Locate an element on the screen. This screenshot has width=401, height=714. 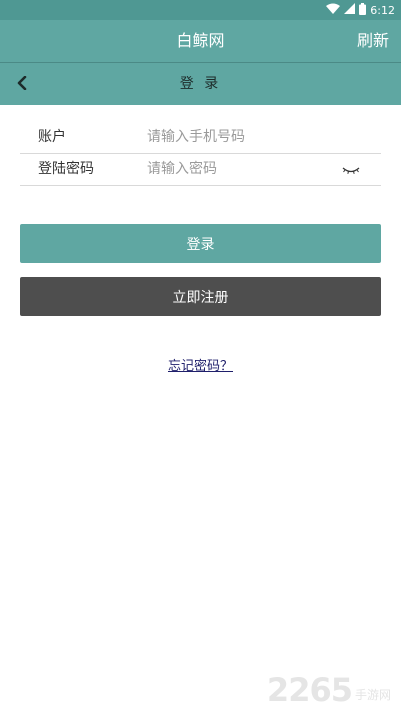
account-input is located at coordinates (242, 137).